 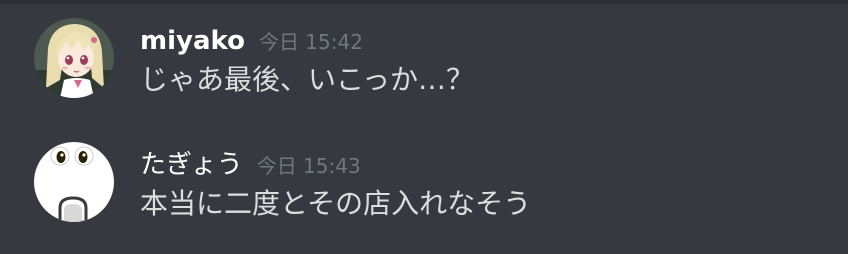 What do you see at coordinates (192, 41) in the screenshot?
I see `username: miyako` at bounding box center [192, 41].